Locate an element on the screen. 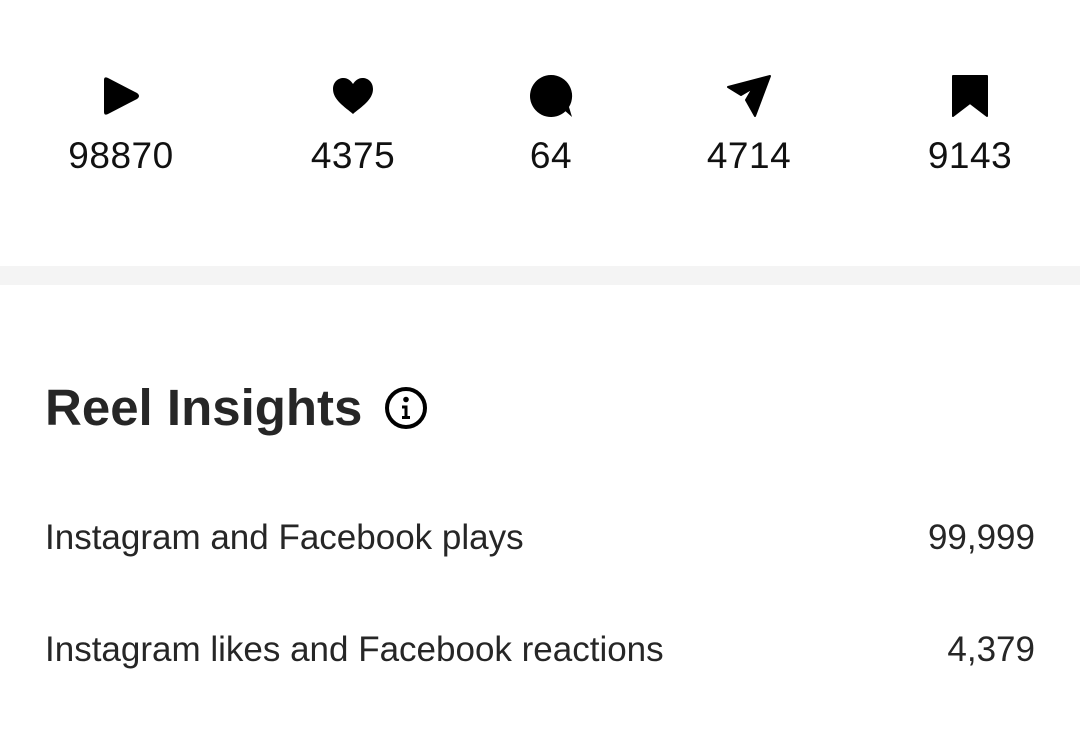 This screenshot has height=735, width=1080. reel-insights-header: Reel Insights is located at coordinates (236, 408).